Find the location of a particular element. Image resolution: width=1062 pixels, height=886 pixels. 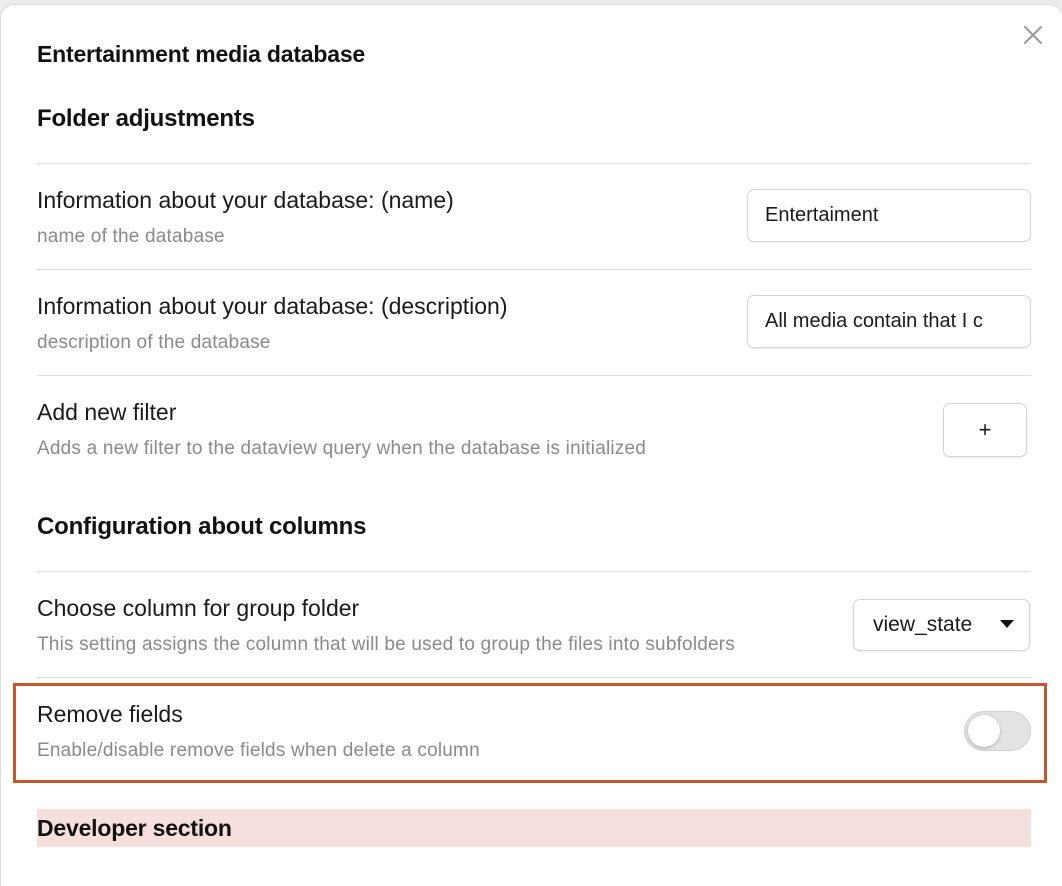

group-folder-select: view_state is located at coordinates (941, 625).